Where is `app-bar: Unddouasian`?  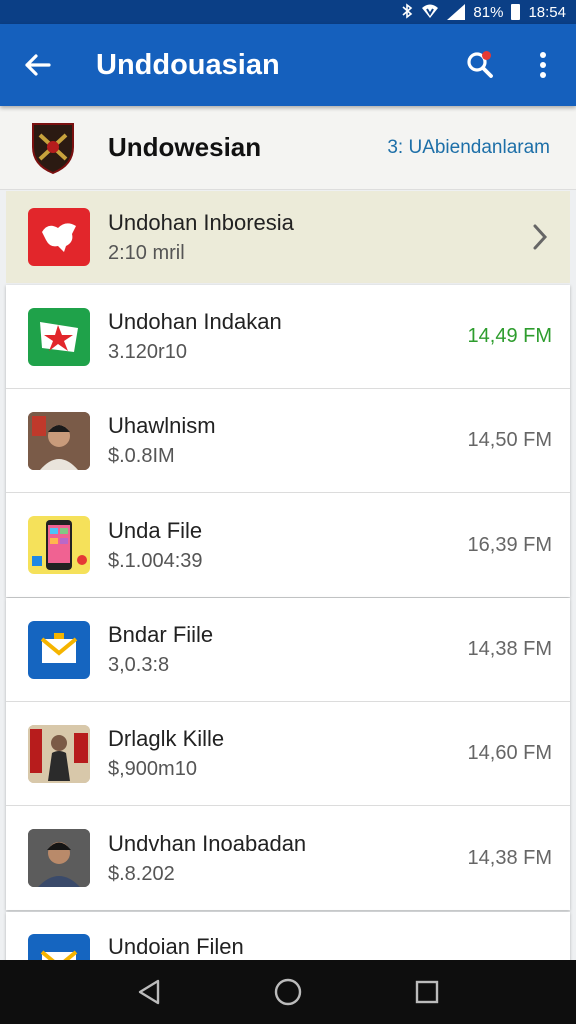 app-bar: Unddouasian is located at coordinates (288, 65).